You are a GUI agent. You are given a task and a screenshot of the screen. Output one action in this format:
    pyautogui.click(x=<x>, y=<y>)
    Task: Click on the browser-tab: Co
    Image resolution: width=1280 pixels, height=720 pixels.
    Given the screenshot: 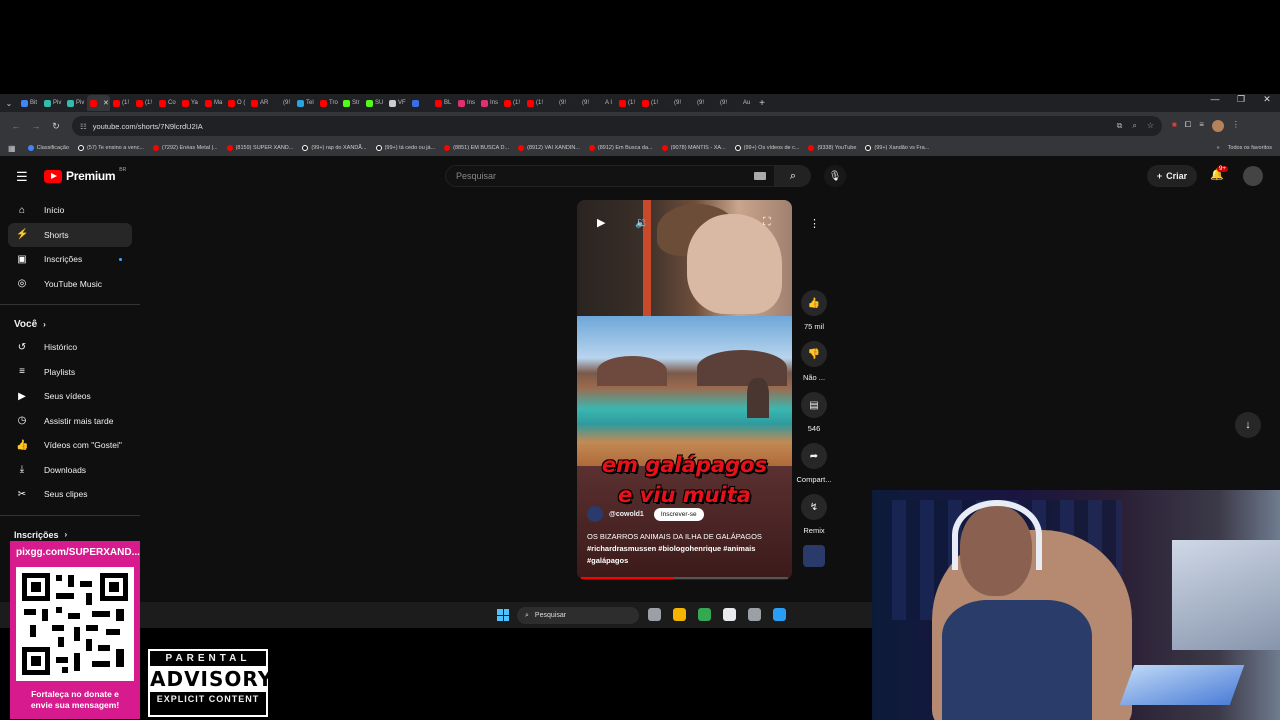 What is the action you would take?
    pyautogui.click(x=167, y=103)
    